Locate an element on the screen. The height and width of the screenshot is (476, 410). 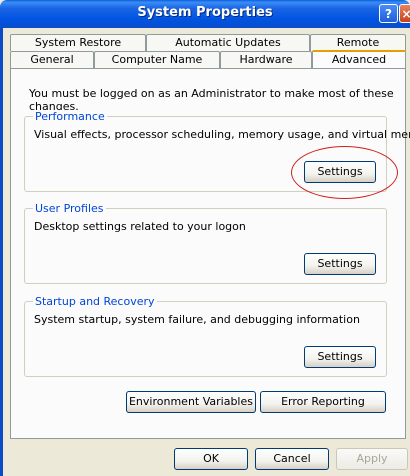
startup-recovery-legend: Startup and Recovery is located at coordinates (95, 301).